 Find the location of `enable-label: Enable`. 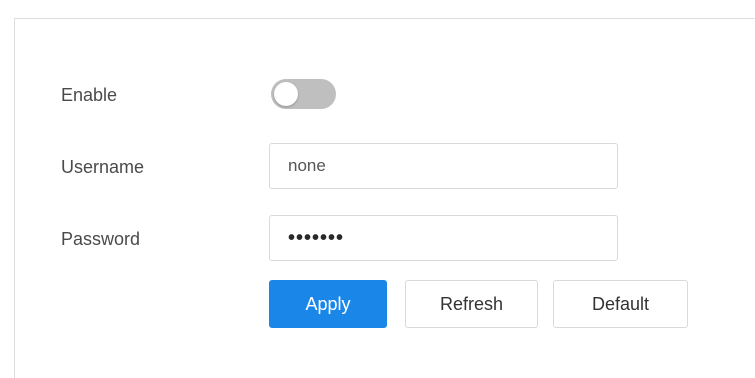

enable-label: Enable is located at coordinates (89, 95).